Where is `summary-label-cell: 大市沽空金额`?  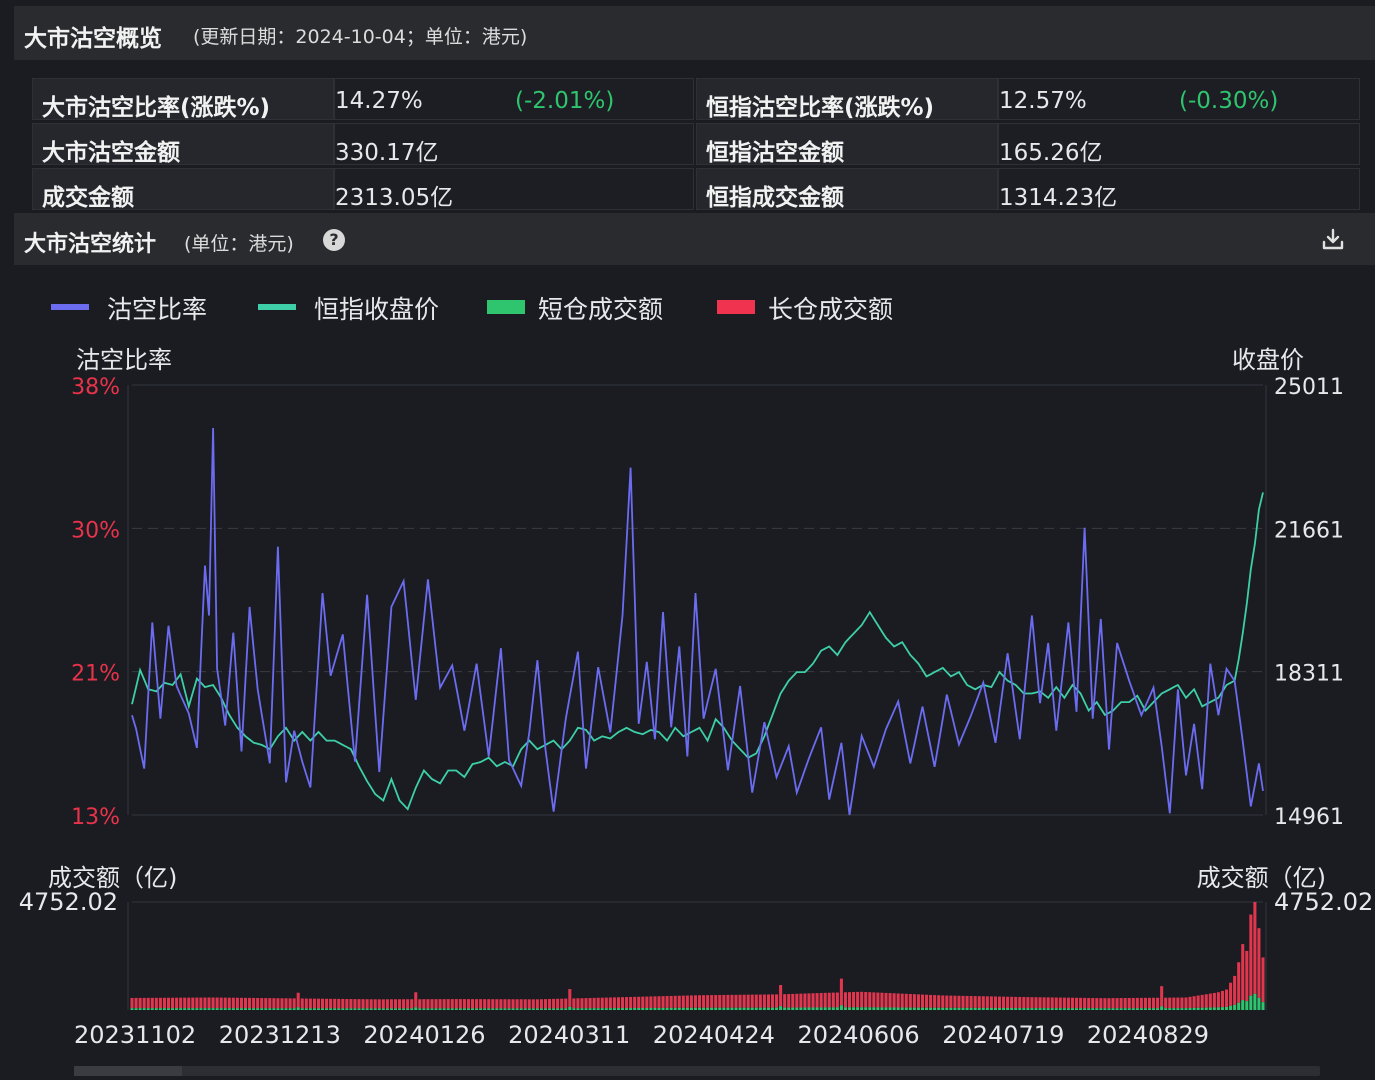 summary-label-cell: 大市沽空金额 is located at coordinates (183, 144).